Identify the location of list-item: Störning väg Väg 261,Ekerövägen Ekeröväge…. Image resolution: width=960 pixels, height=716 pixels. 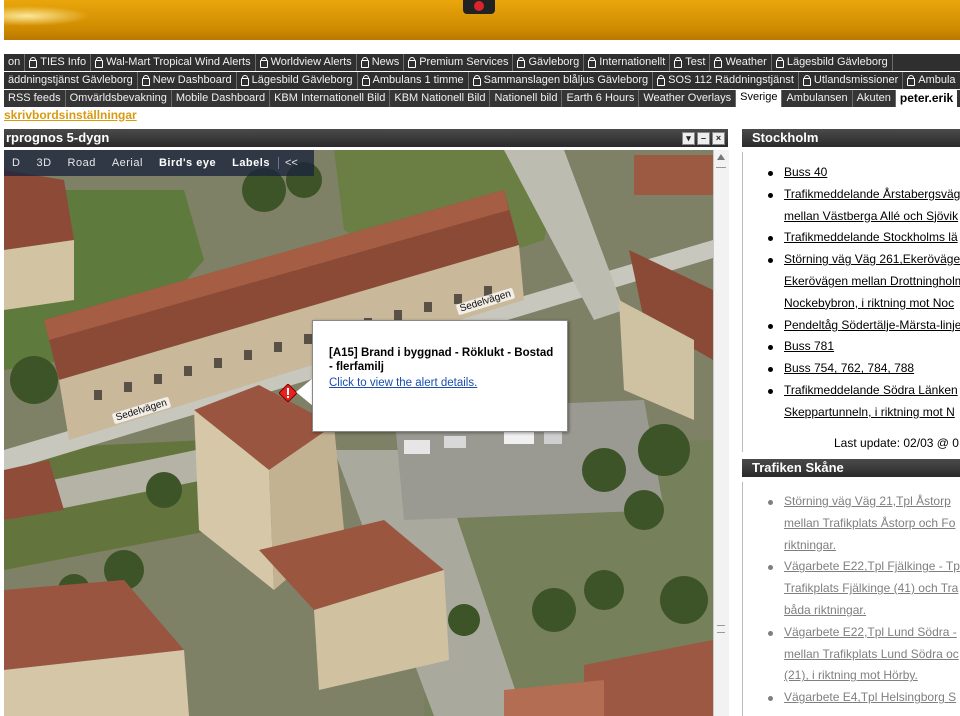
(851, 281).